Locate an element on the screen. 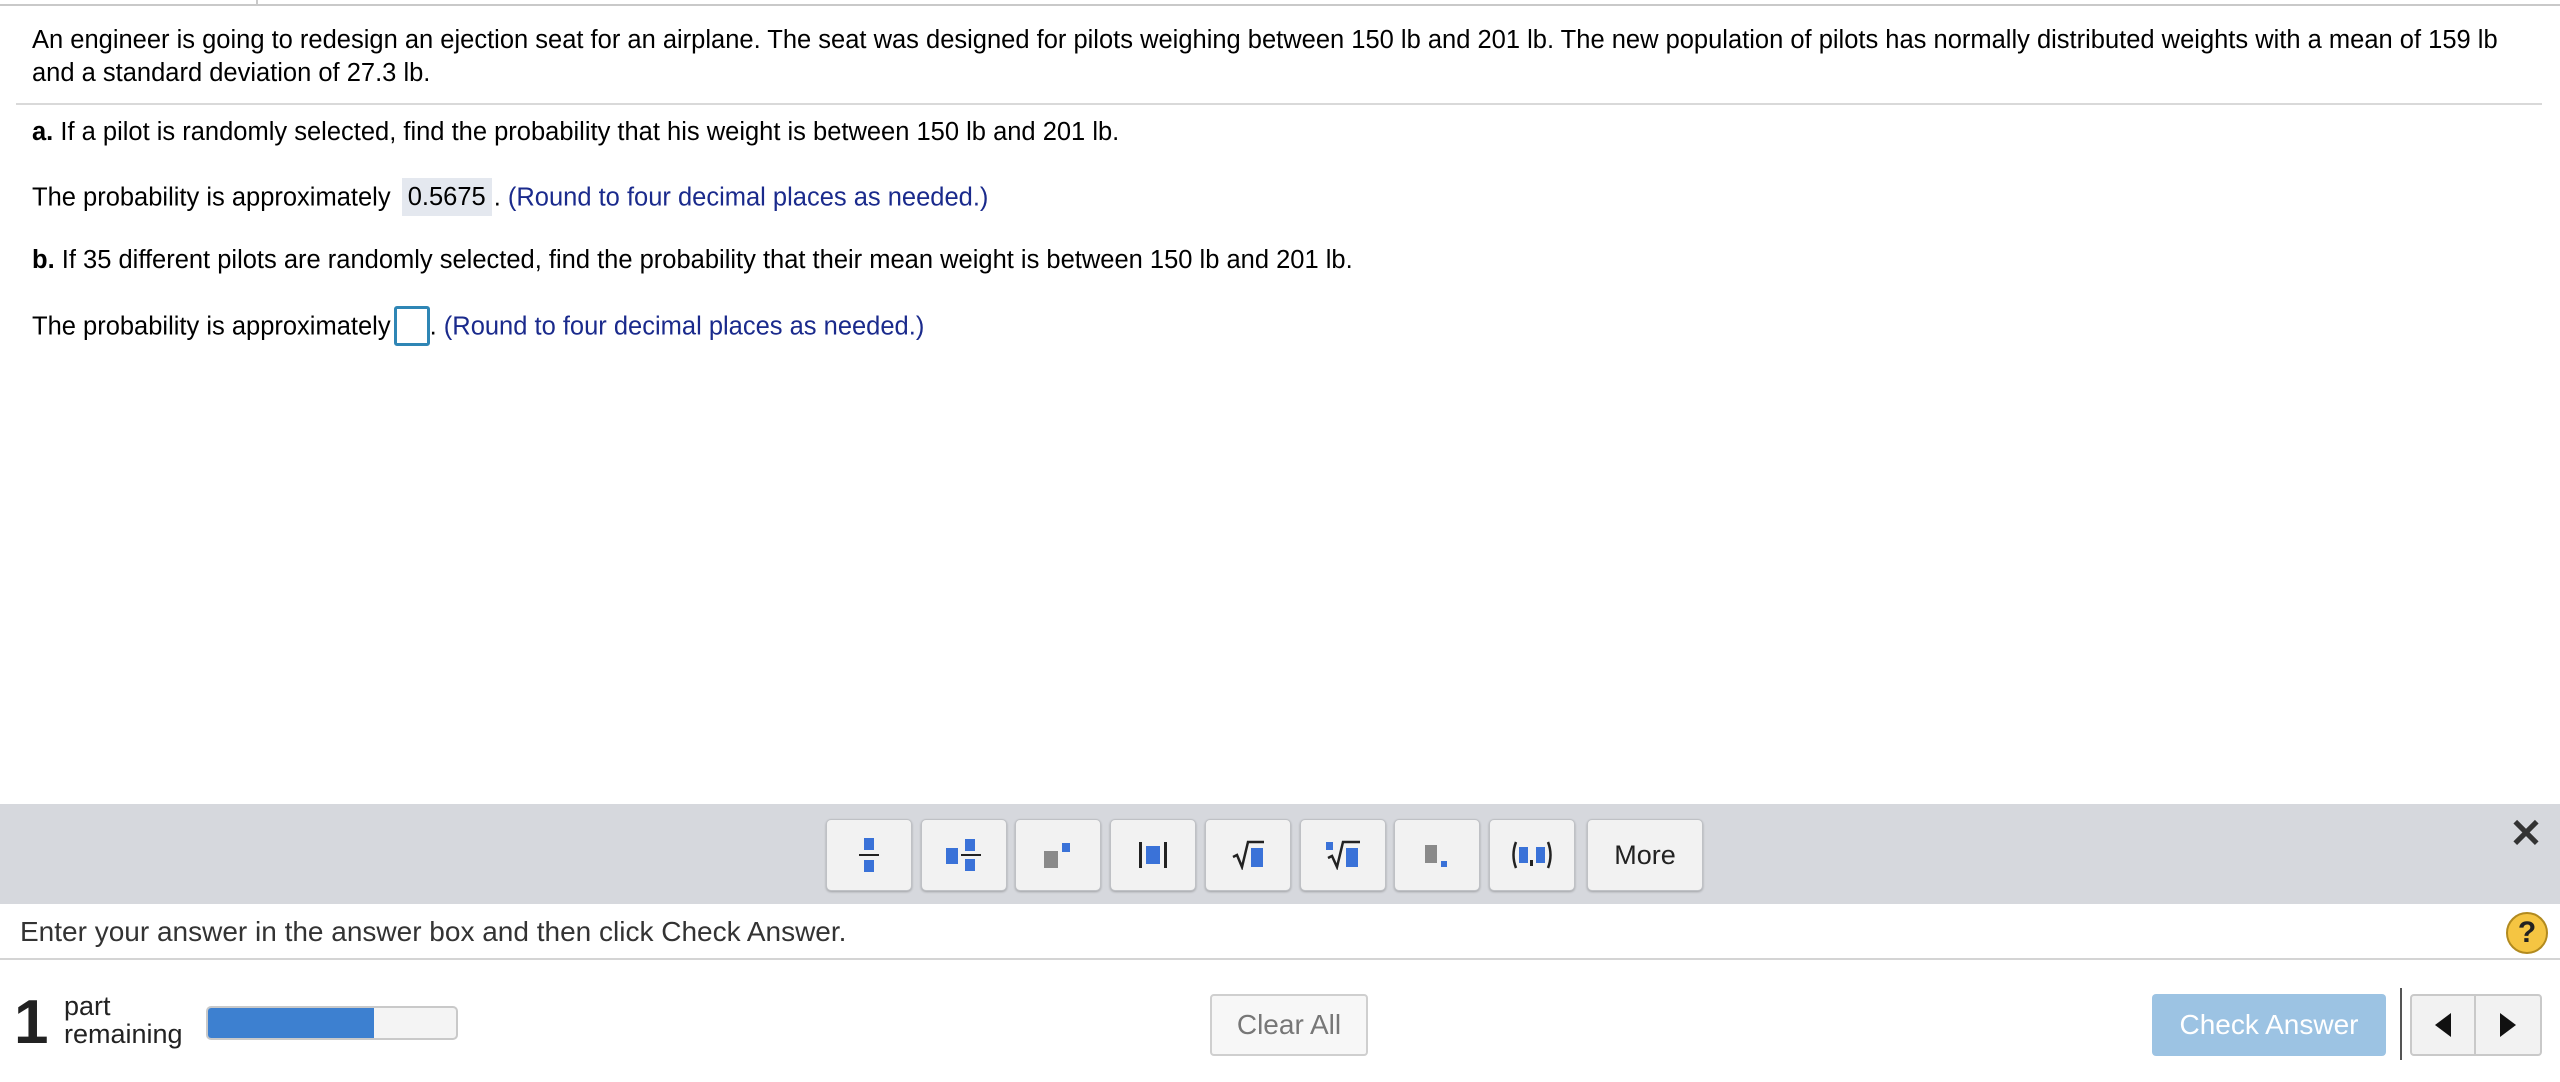 The width and height of the screenshot is (2560, 1082). progress-bar is located at coordinates (332, 1023).